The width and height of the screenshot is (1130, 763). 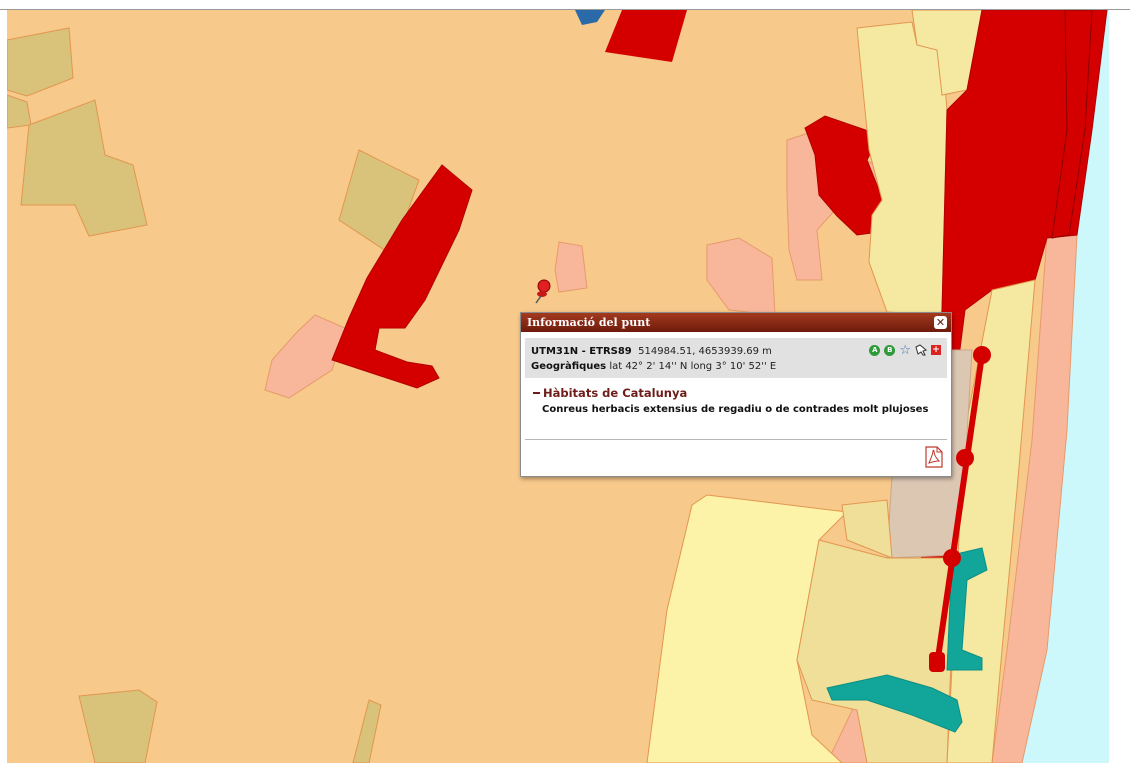 I want to click on section-header: Hàbitats de Catalunya, so click(x=742, y=393).